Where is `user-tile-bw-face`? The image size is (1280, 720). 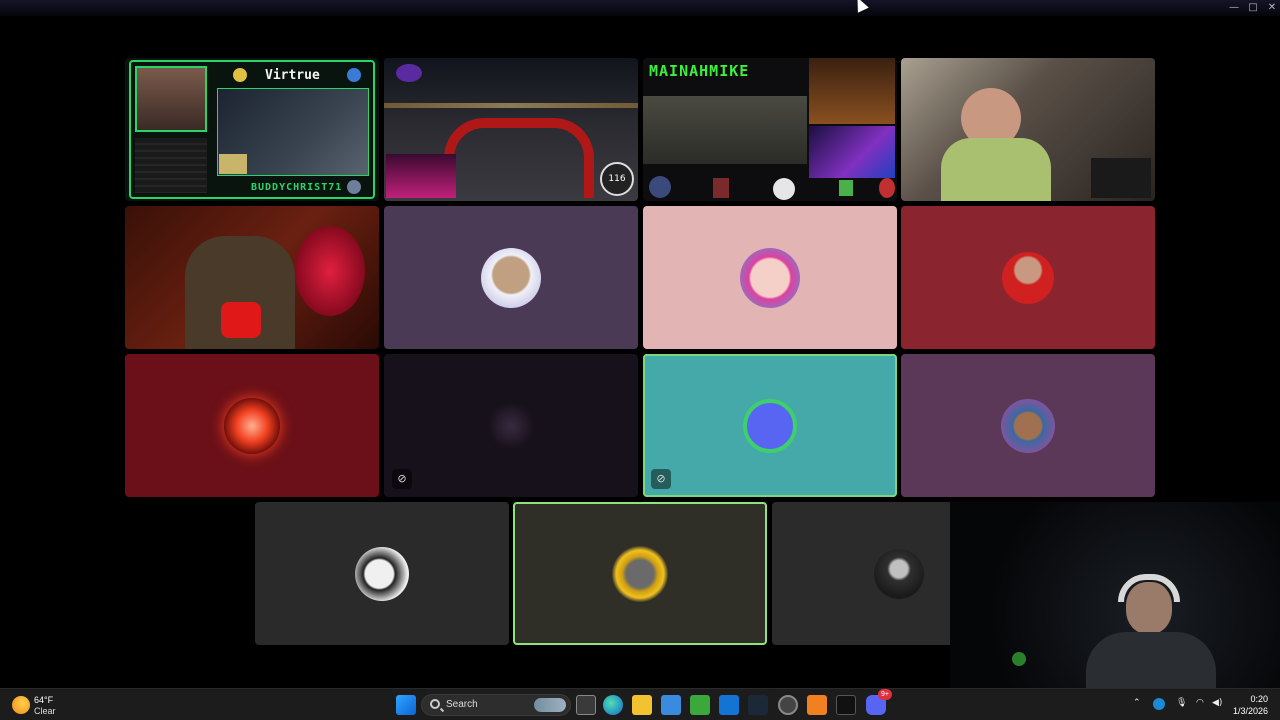
user-tile-bw-face is located at coordinates (382, 573).